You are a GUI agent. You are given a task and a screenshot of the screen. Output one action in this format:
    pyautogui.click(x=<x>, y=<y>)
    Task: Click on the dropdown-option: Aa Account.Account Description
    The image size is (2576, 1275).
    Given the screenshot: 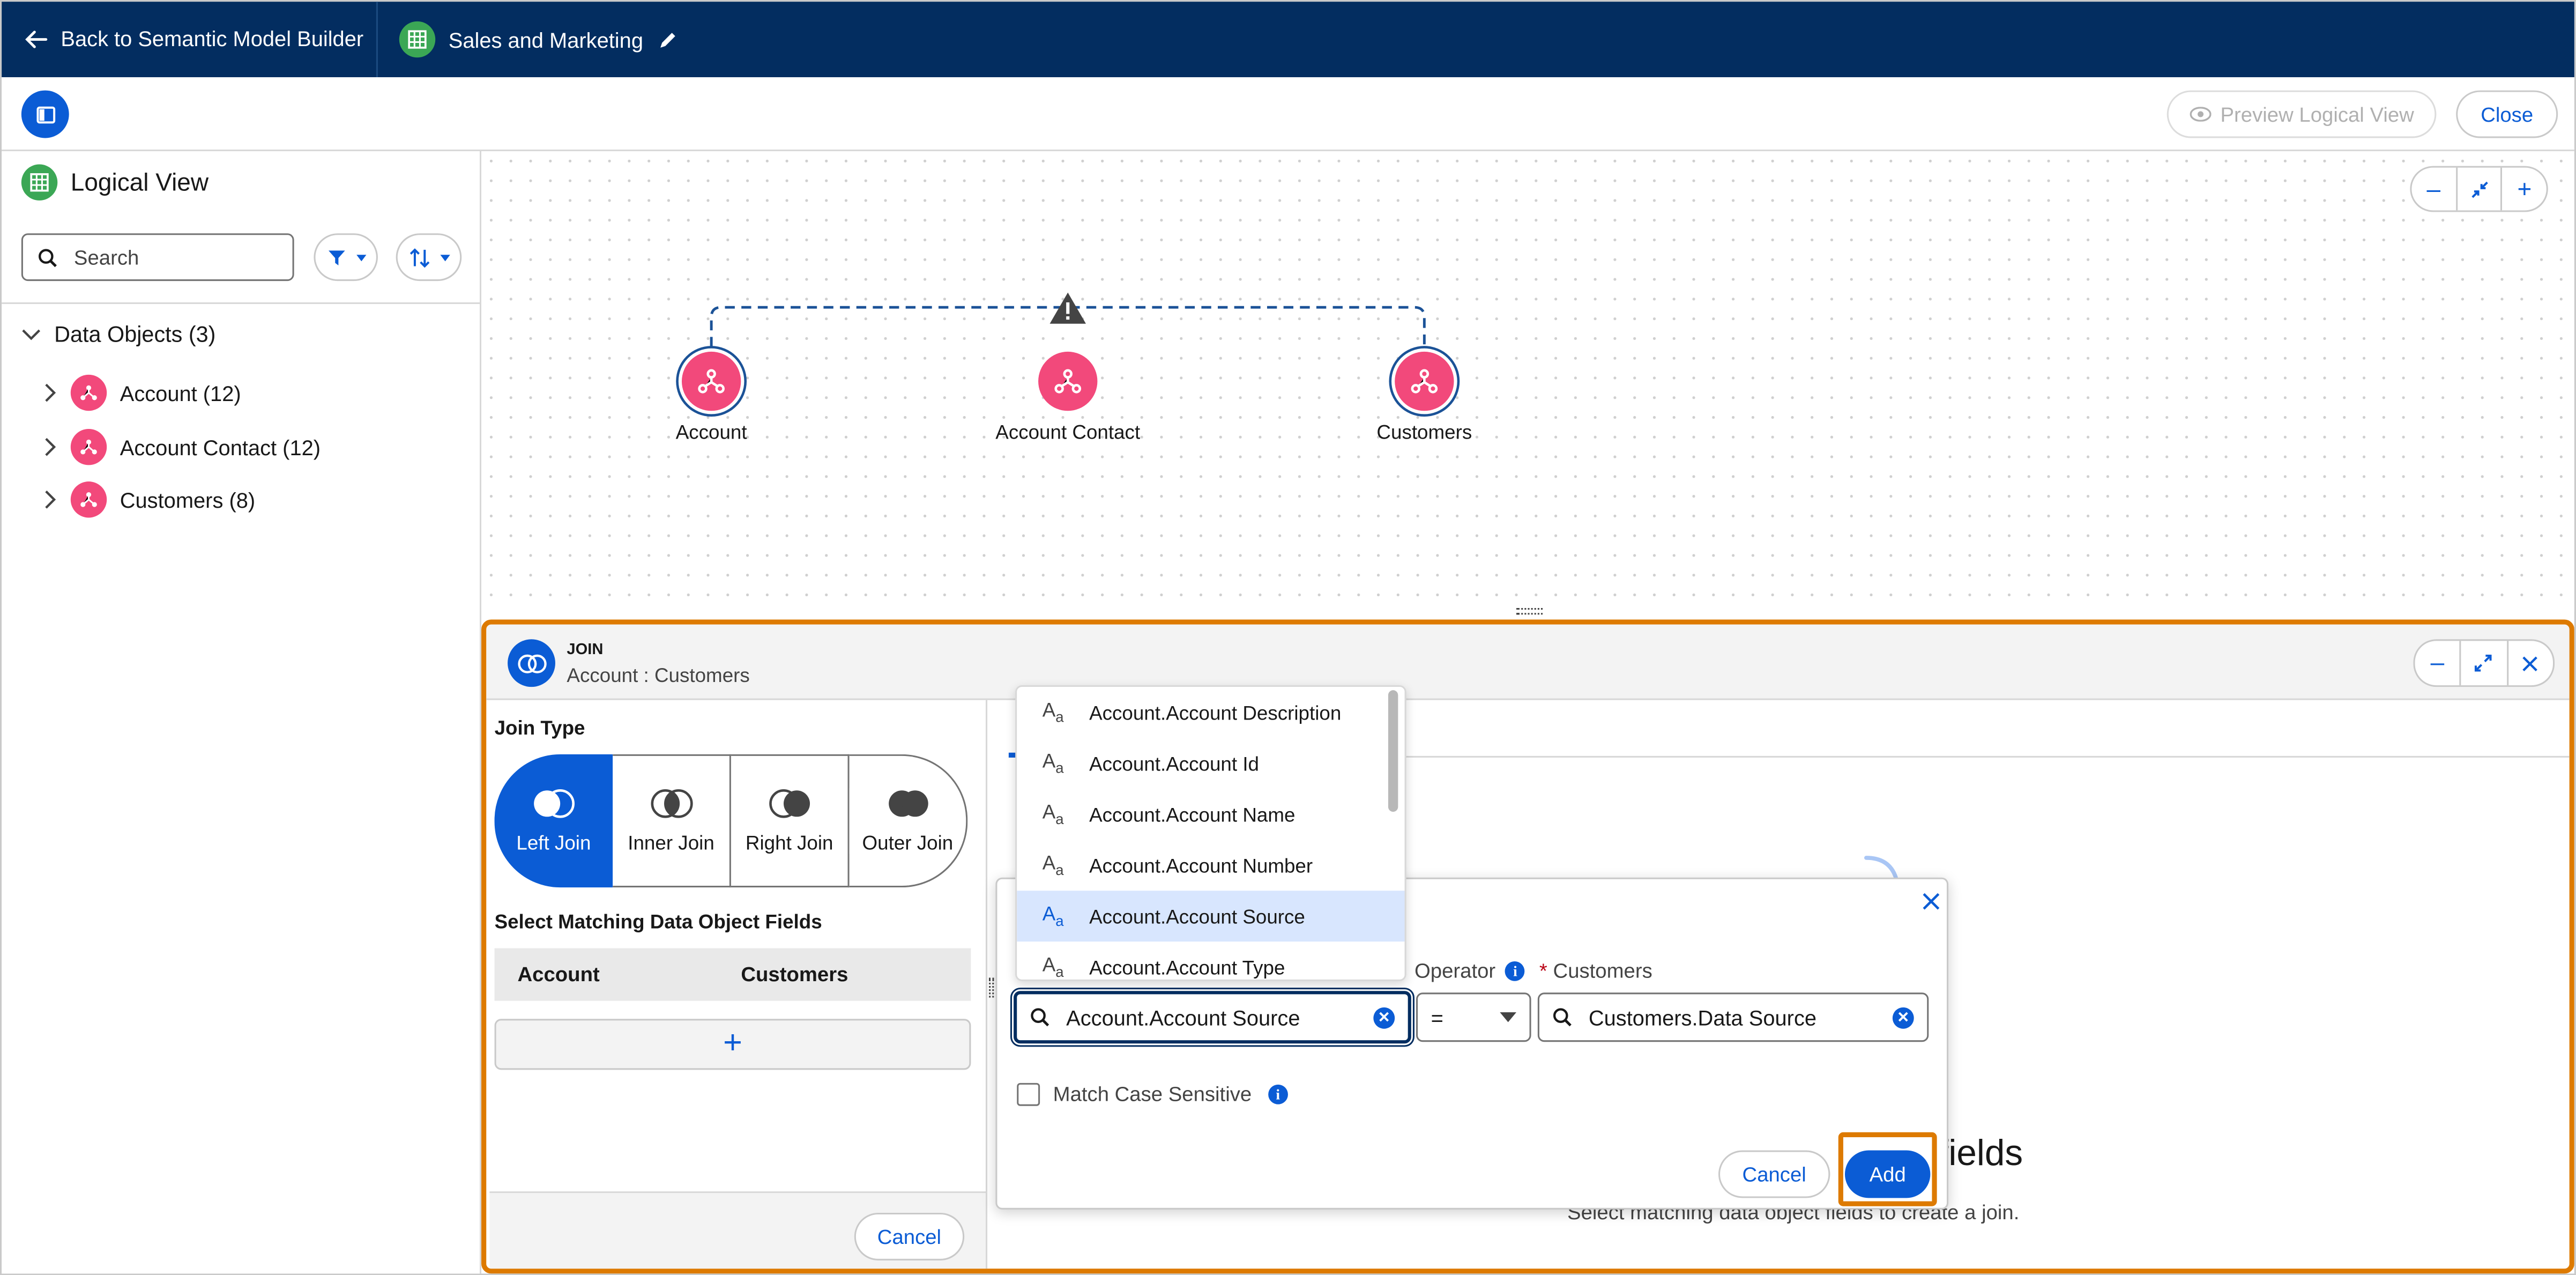 What is the action you would take?
    pyautogui.click(x=1211, y=712)
    